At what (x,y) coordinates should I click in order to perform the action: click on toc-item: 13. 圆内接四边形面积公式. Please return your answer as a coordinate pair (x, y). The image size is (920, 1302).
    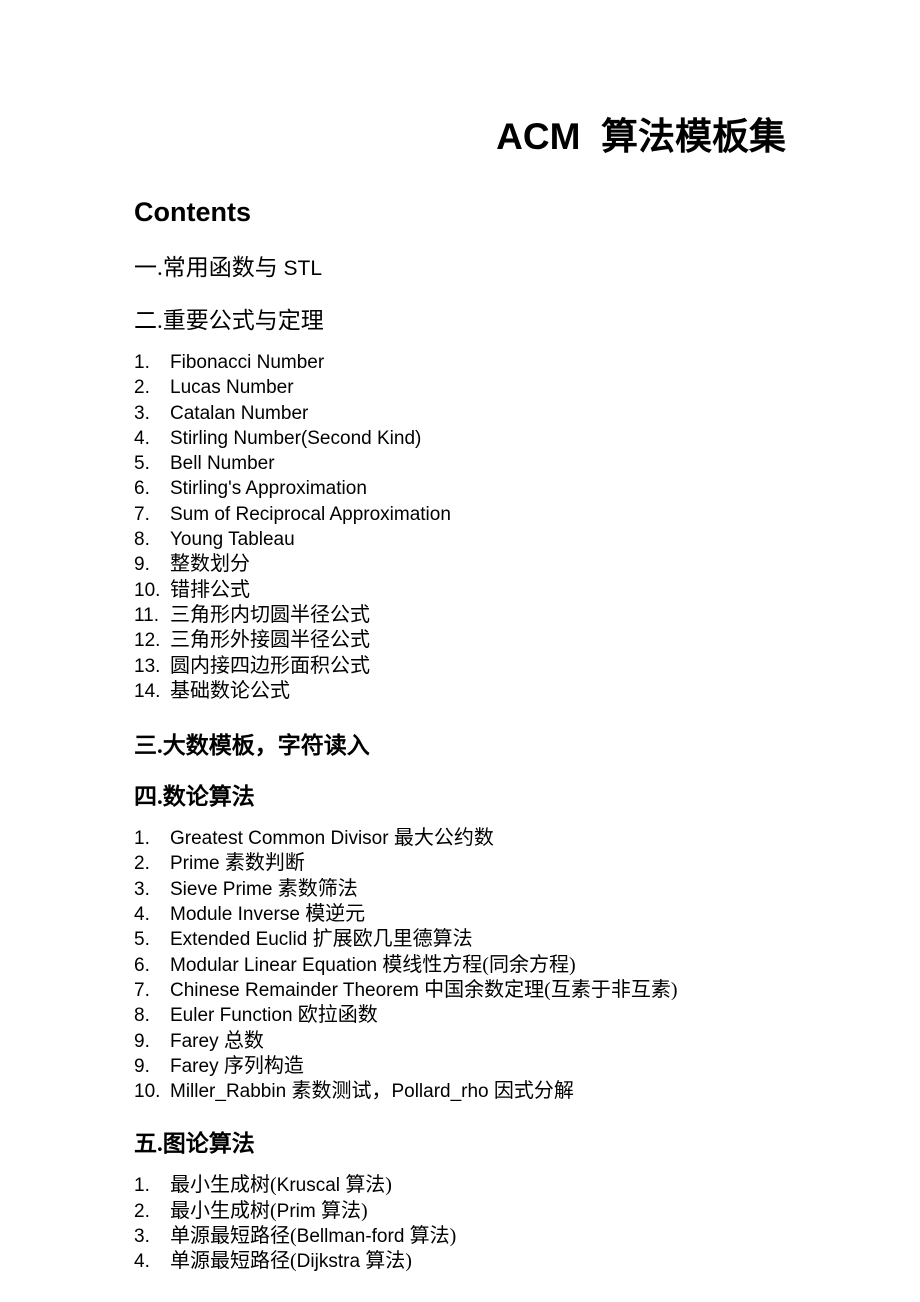
    Looking at the image, I should click on (464, 666).